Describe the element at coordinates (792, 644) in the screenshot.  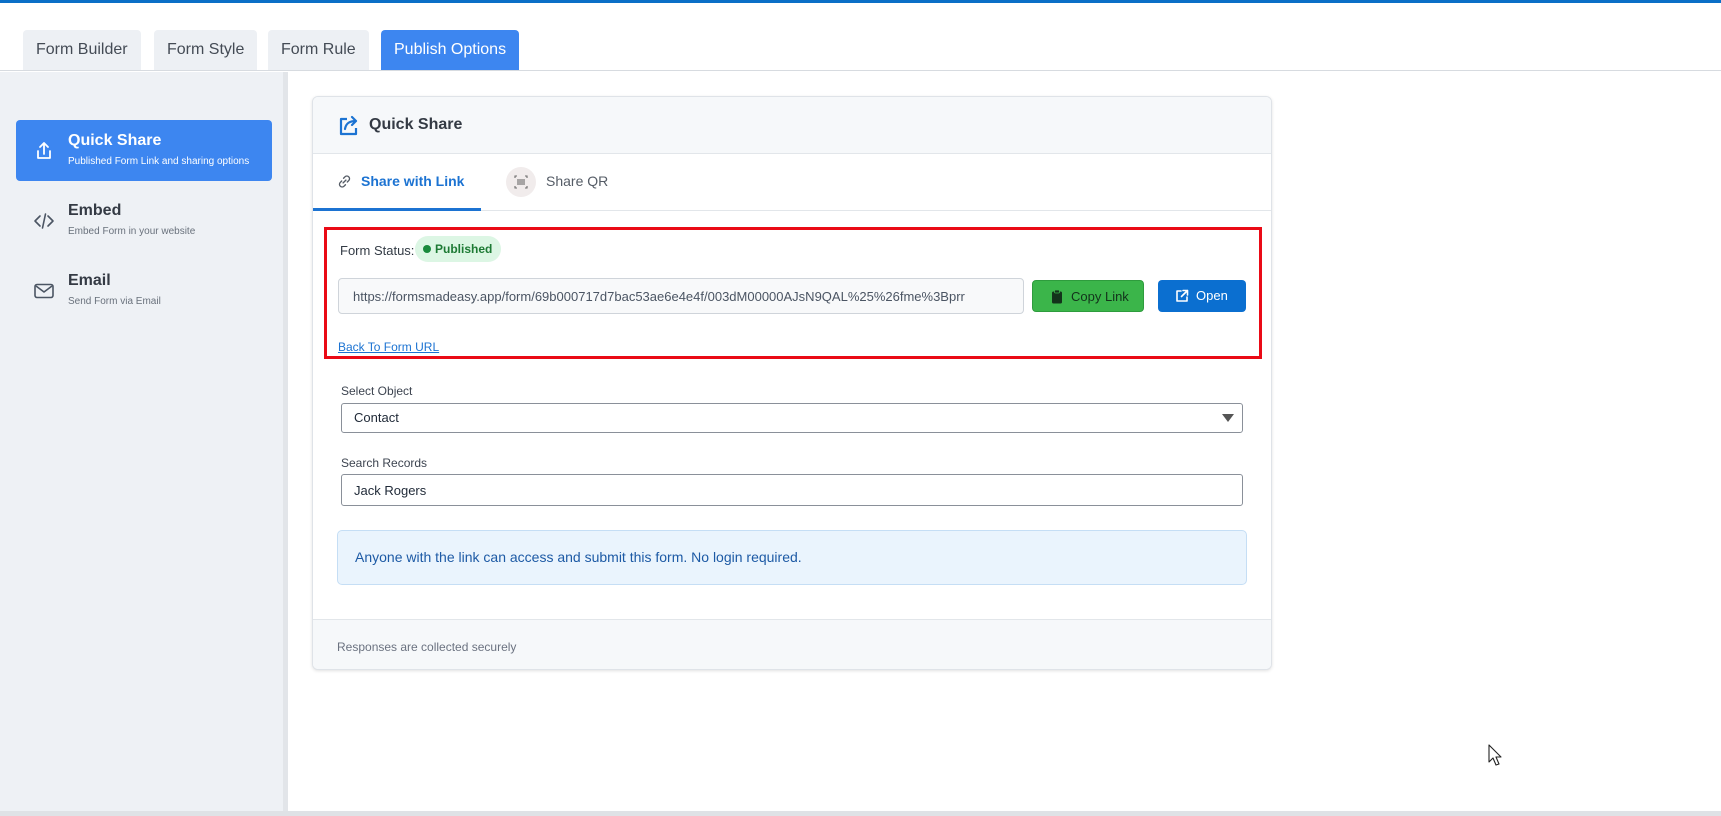
I see `card-footer: Responses are collected securely` at that location.